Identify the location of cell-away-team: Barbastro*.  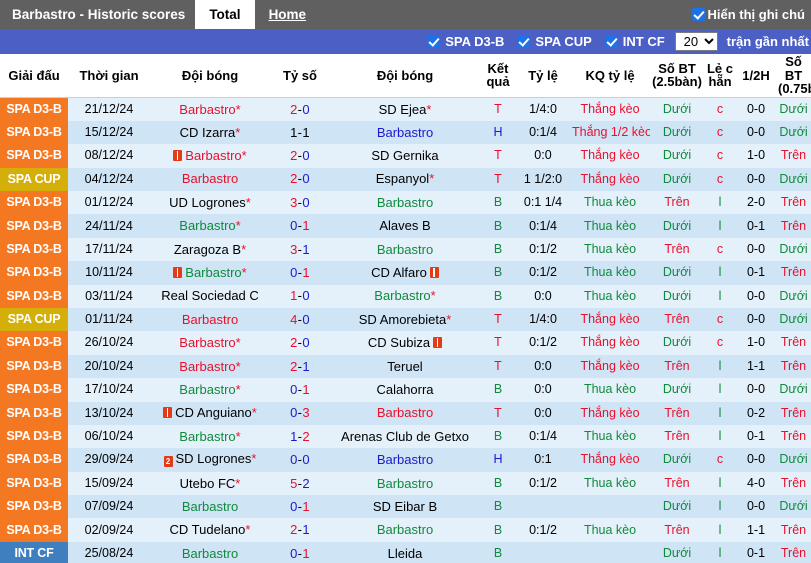
(405, 296).